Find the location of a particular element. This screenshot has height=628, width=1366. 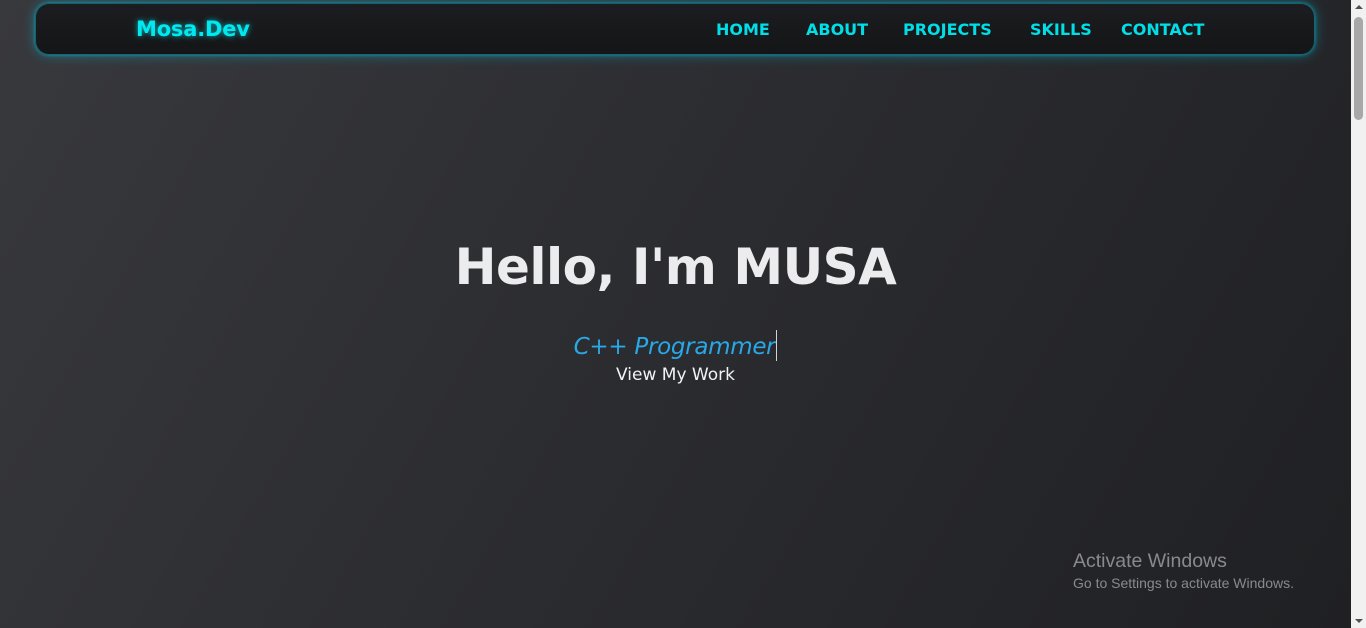

scroll-up-arrow-icon is located at coordinates (1358, 7).